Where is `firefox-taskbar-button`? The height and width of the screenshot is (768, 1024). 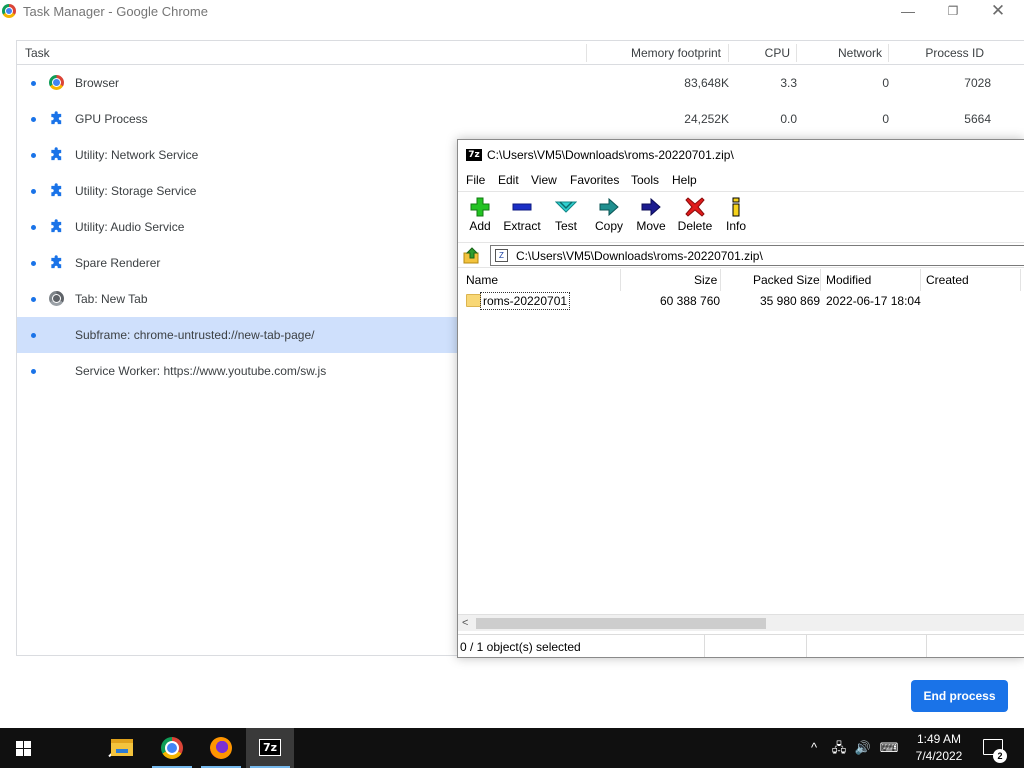
firefox-taskbar-button is located at coordinates (221, 748).